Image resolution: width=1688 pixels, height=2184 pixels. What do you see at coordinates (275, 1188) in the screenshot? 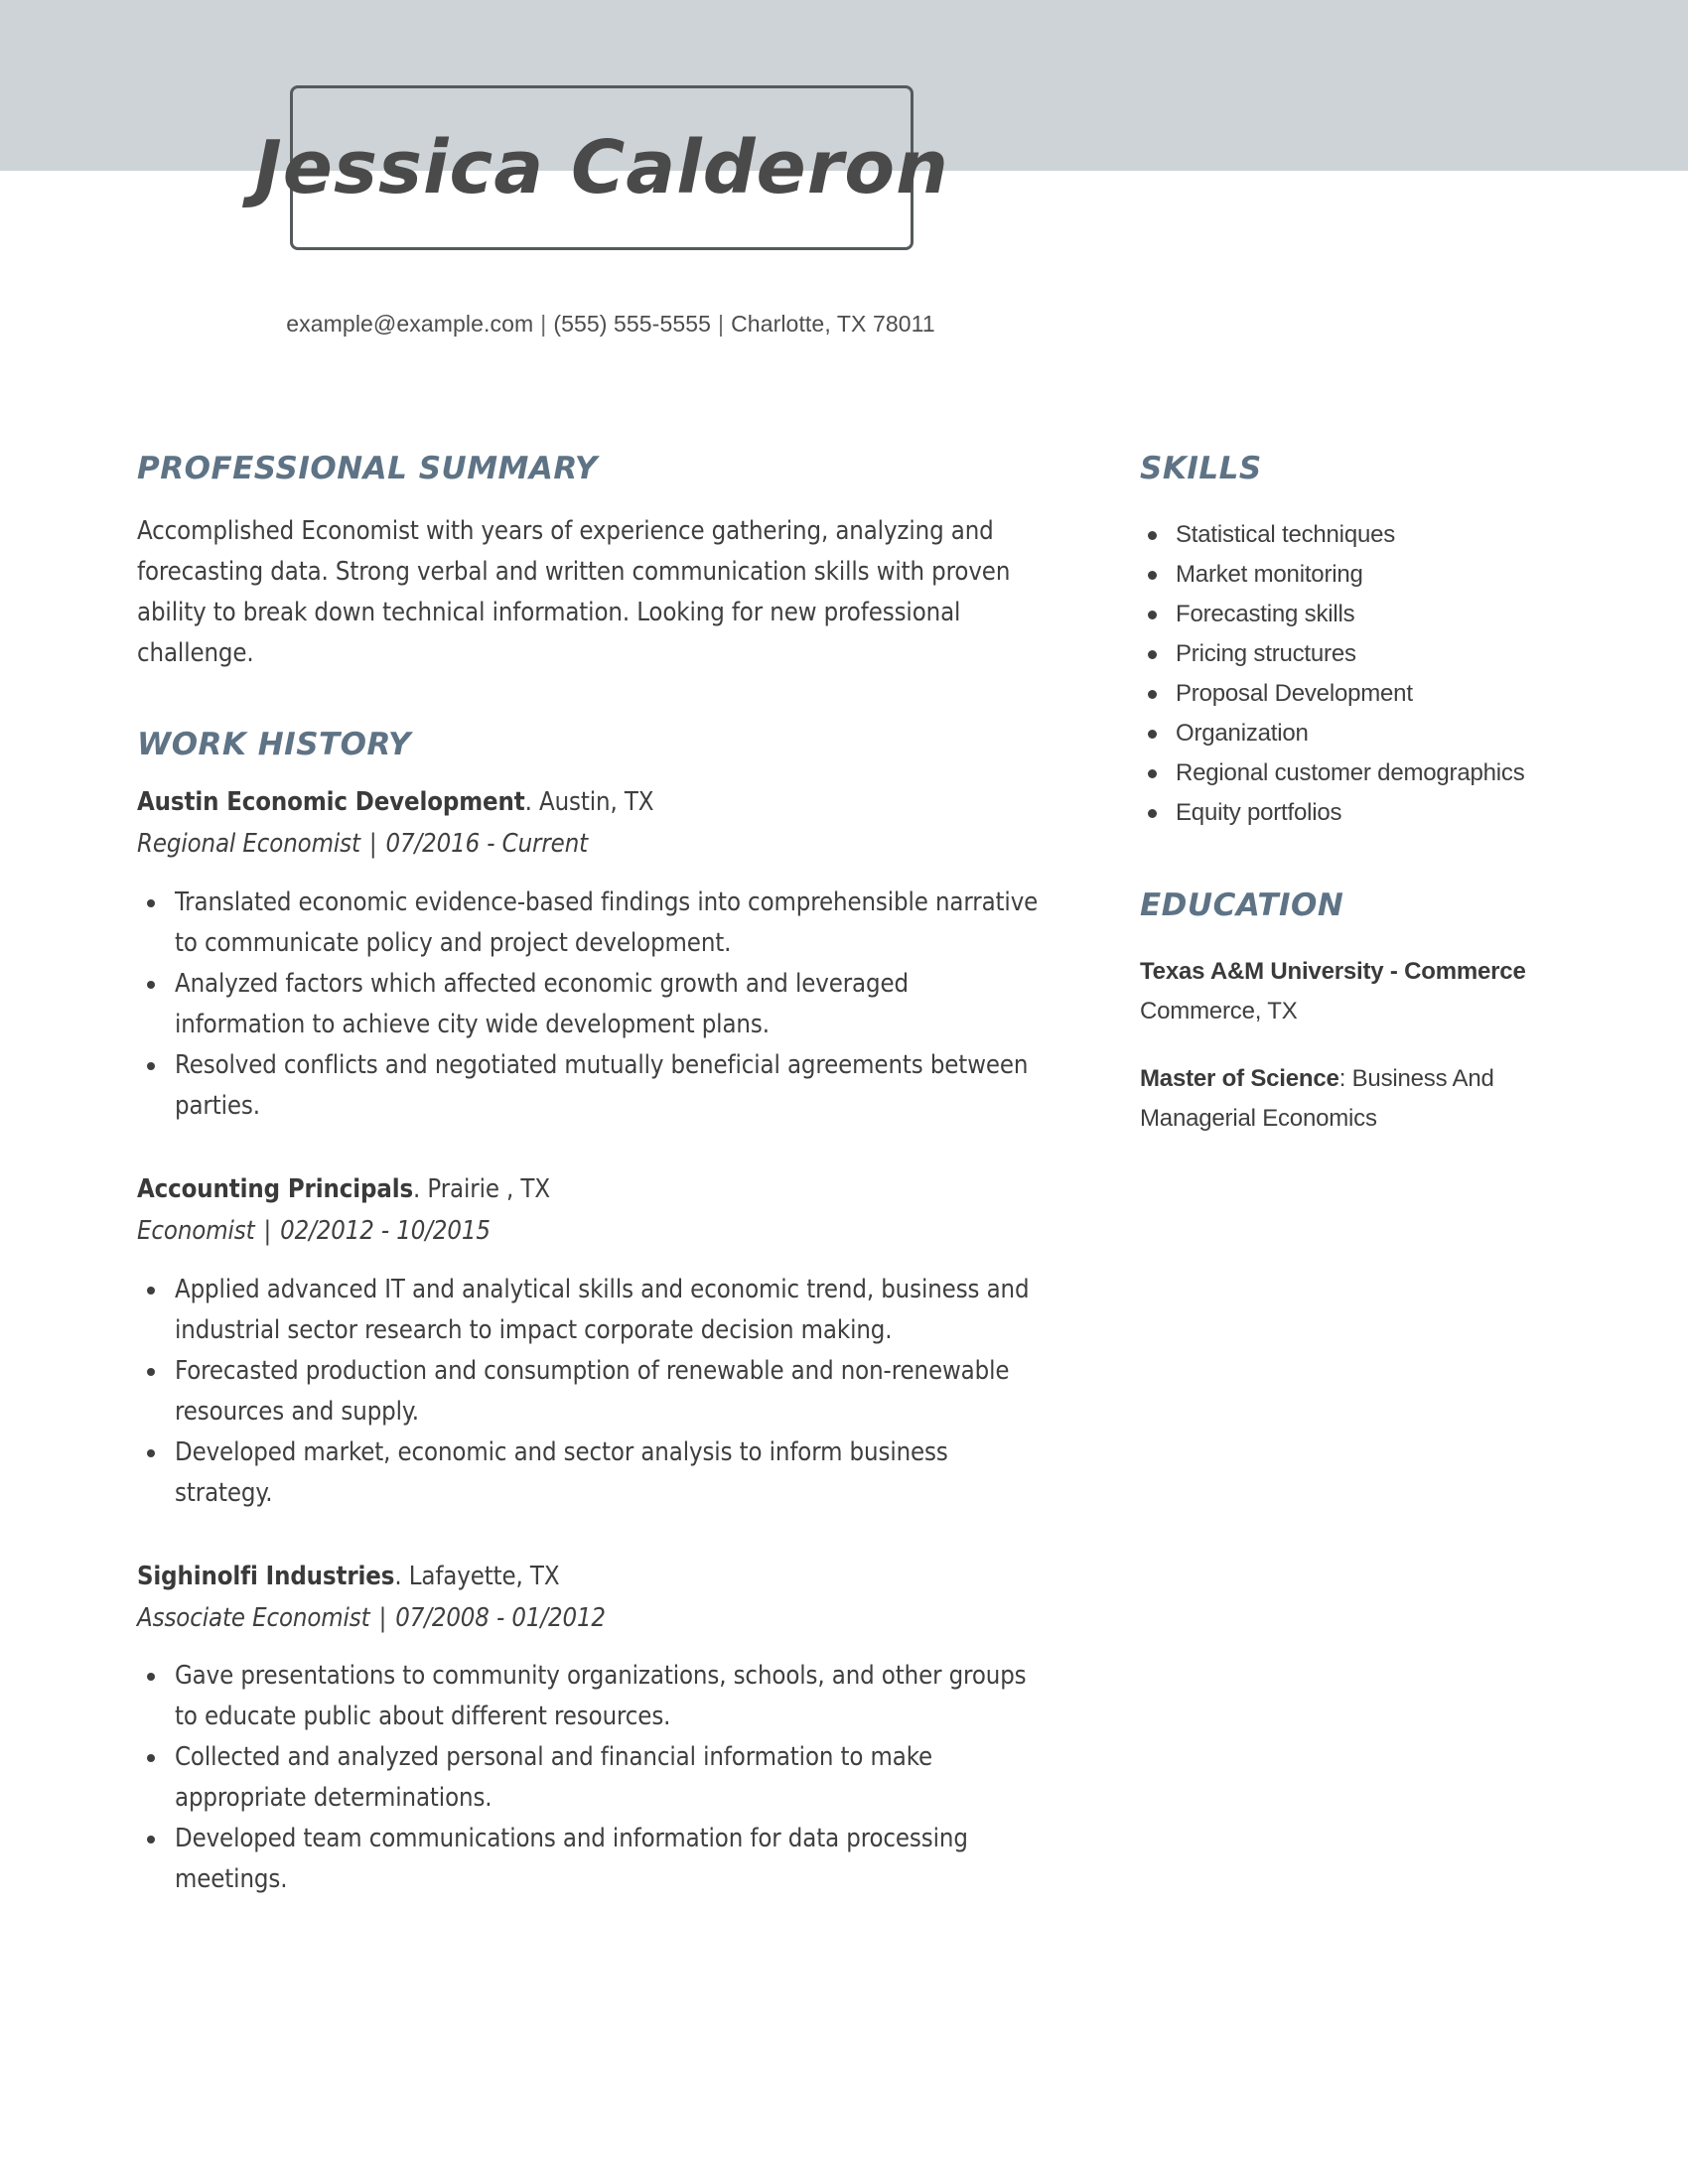
I see `job-company-name: Accounting Principals` at bounding box center [275, 1188].